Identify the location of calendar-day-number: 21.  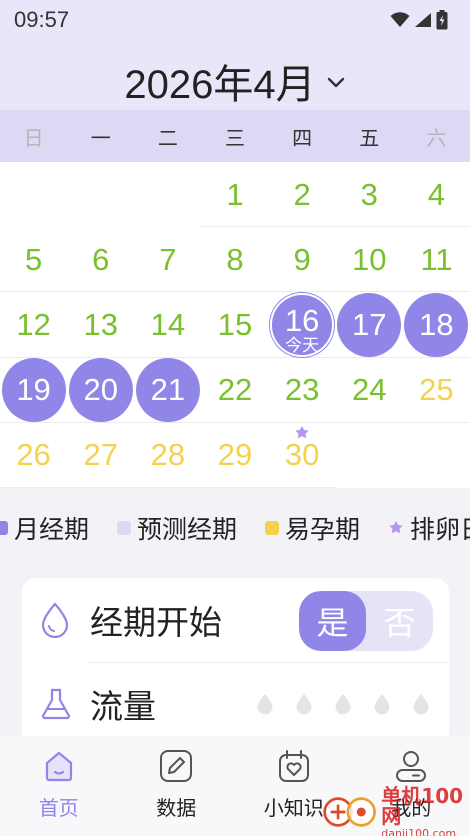
(168, 390).